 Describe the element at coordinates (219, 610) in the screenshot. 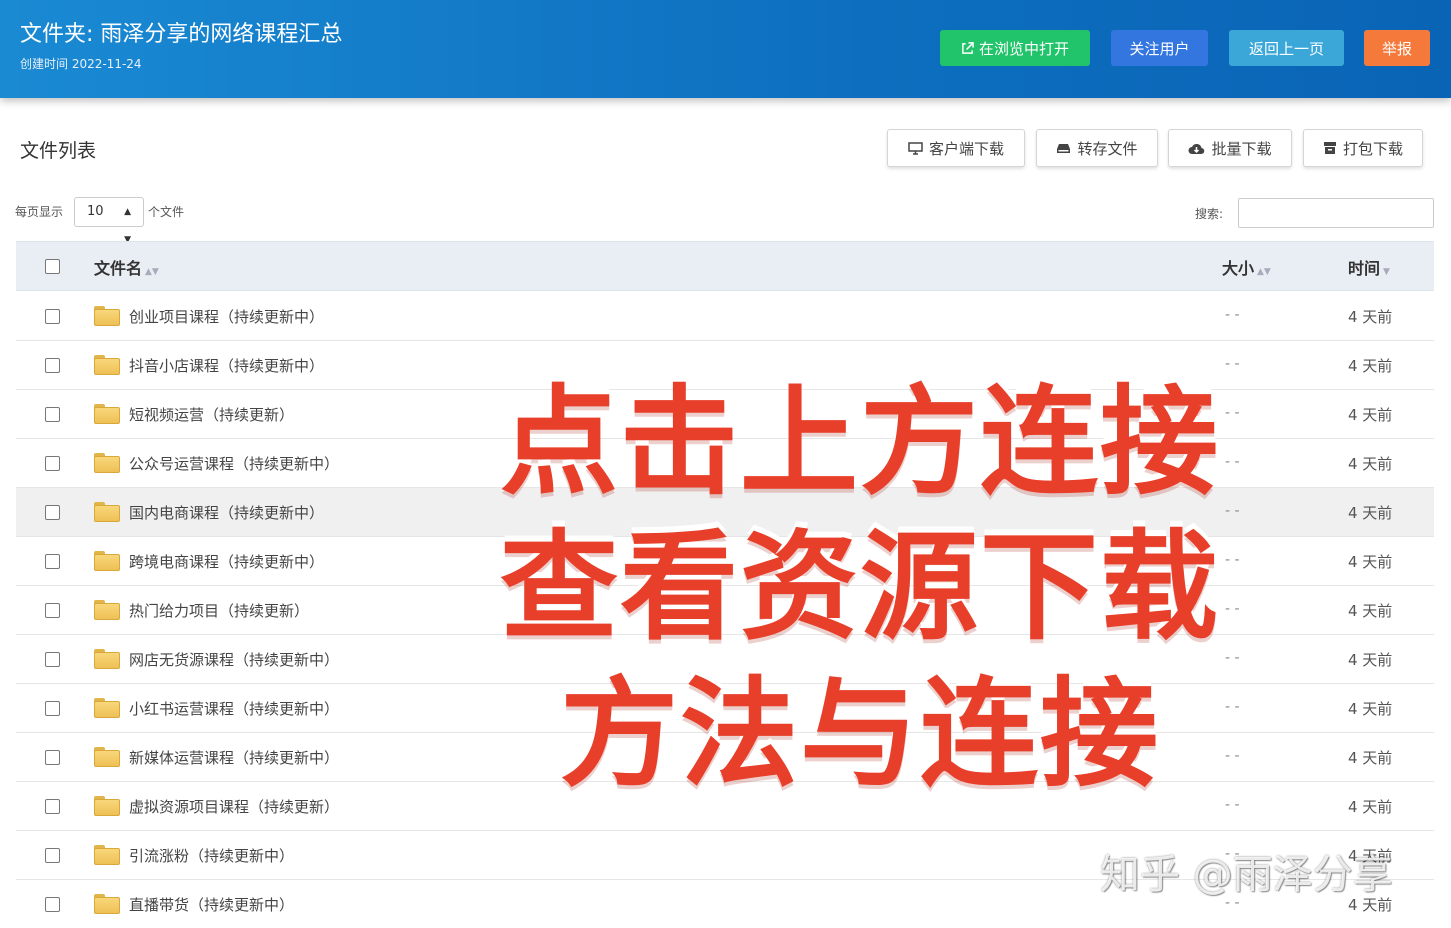

I see `file-name-link: 热门给力项目（持续更新）` at that location.